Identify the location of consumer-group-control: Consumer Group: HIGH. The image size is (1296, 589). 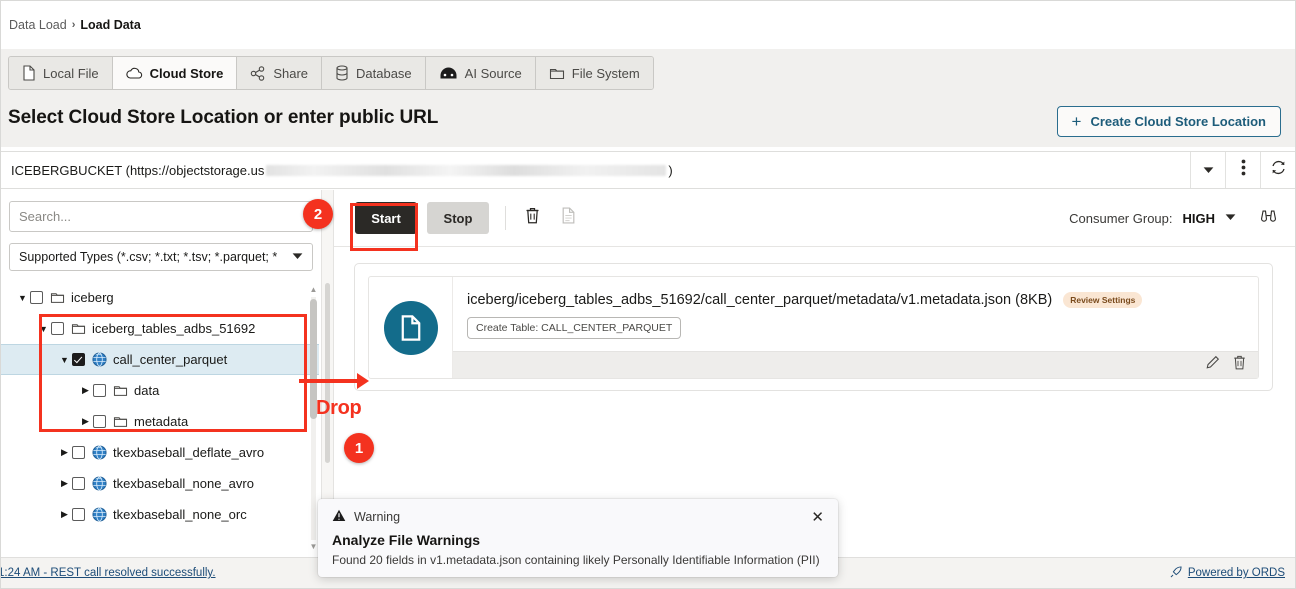
(1182, 218).